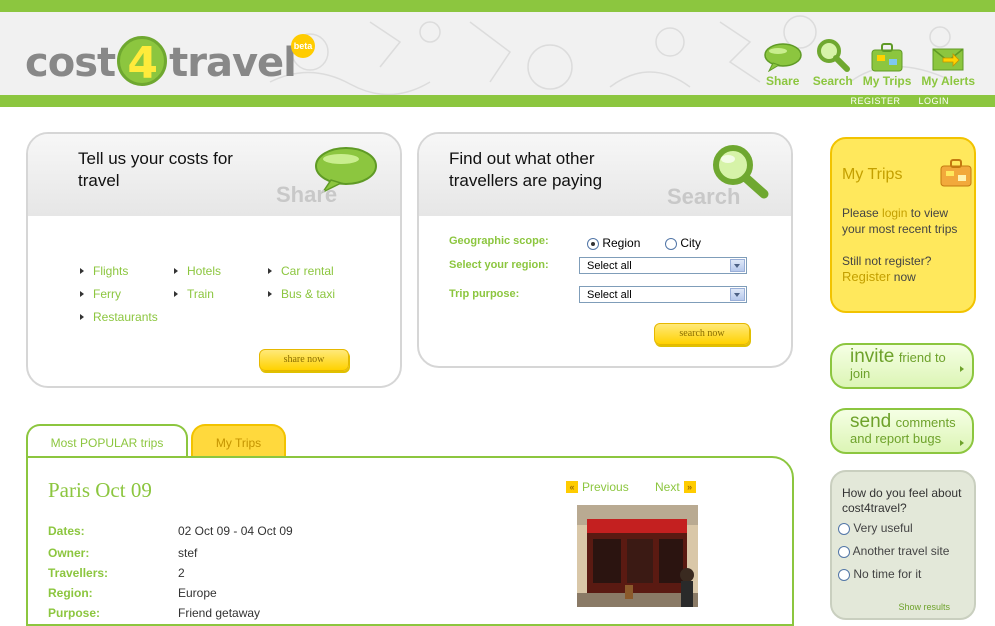 This screenshot has height=626, width=995. I want to click on nav-myalerts: My Alerts, so click(948, 61).